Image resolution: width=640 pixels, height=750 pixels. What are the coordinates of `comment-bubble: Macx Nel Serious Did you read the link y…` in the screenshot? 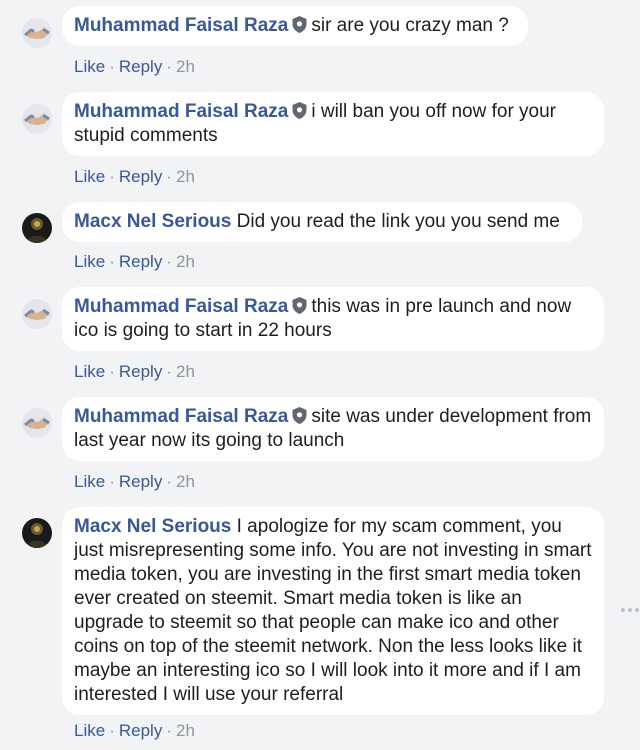 It's located at (322, 222).